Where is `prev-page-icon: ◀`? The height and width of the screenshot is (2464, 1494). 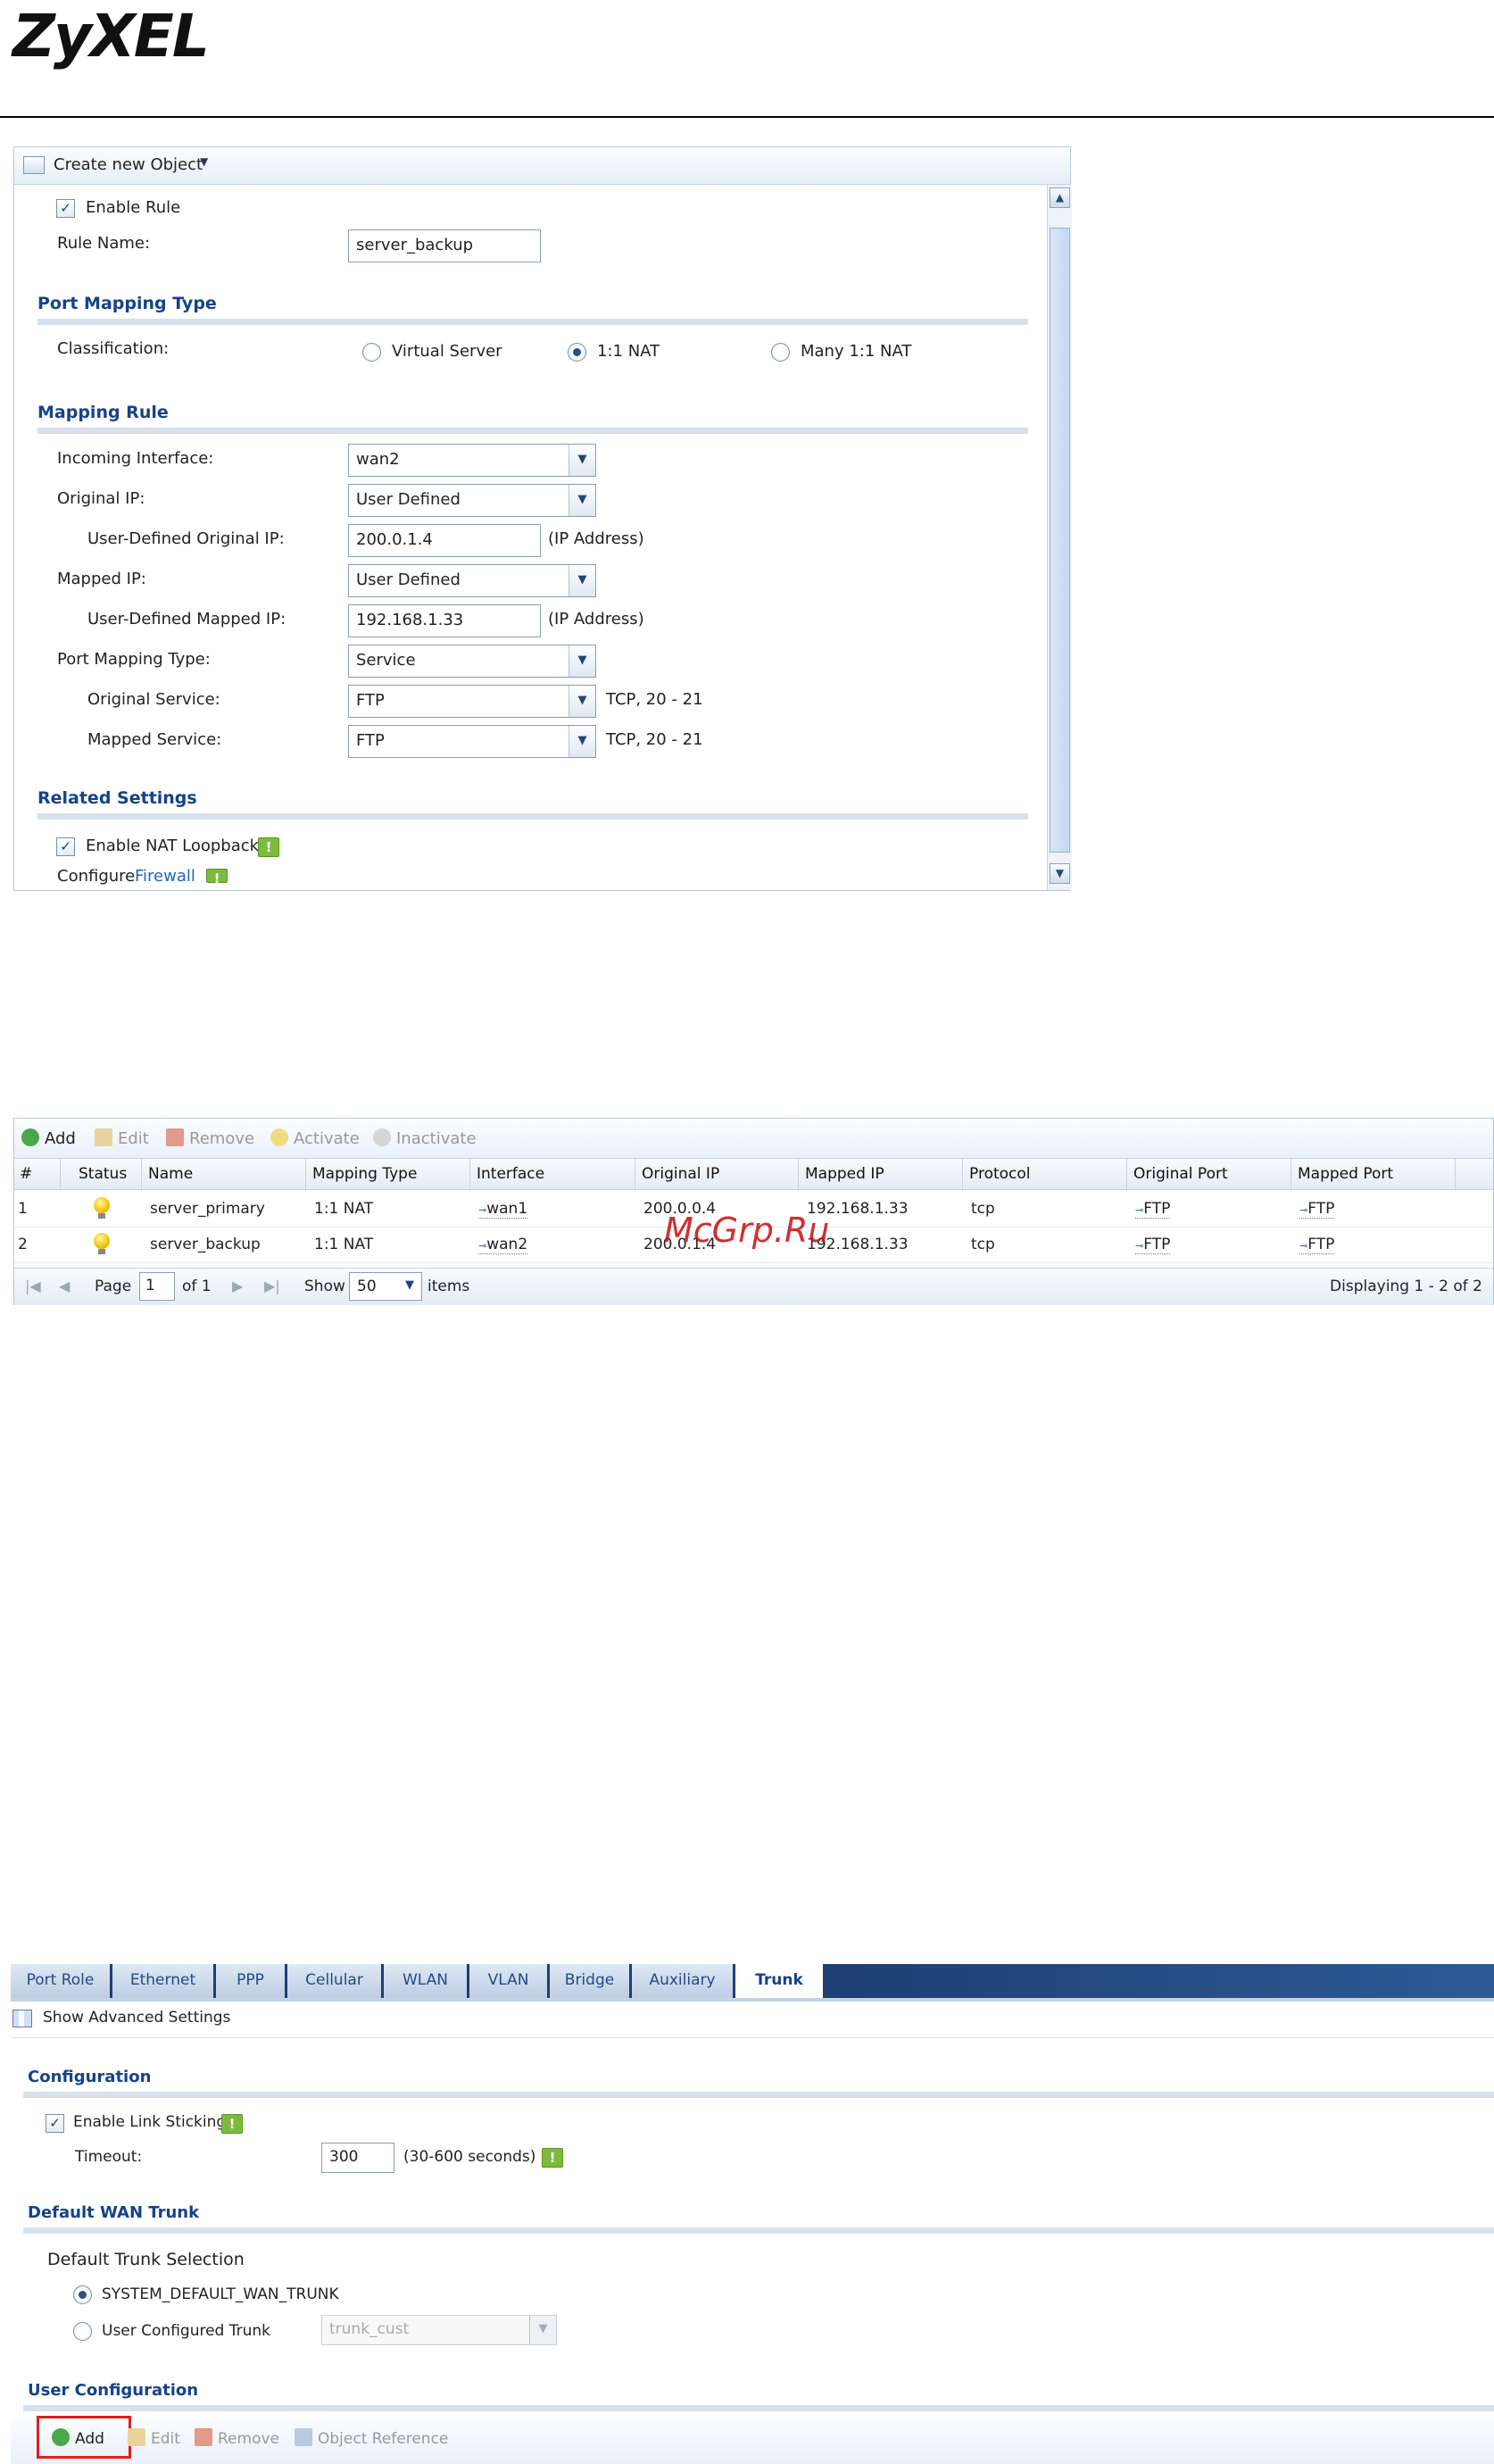 prev-page-icon: ◀ is located at coordinates (64, 1286).